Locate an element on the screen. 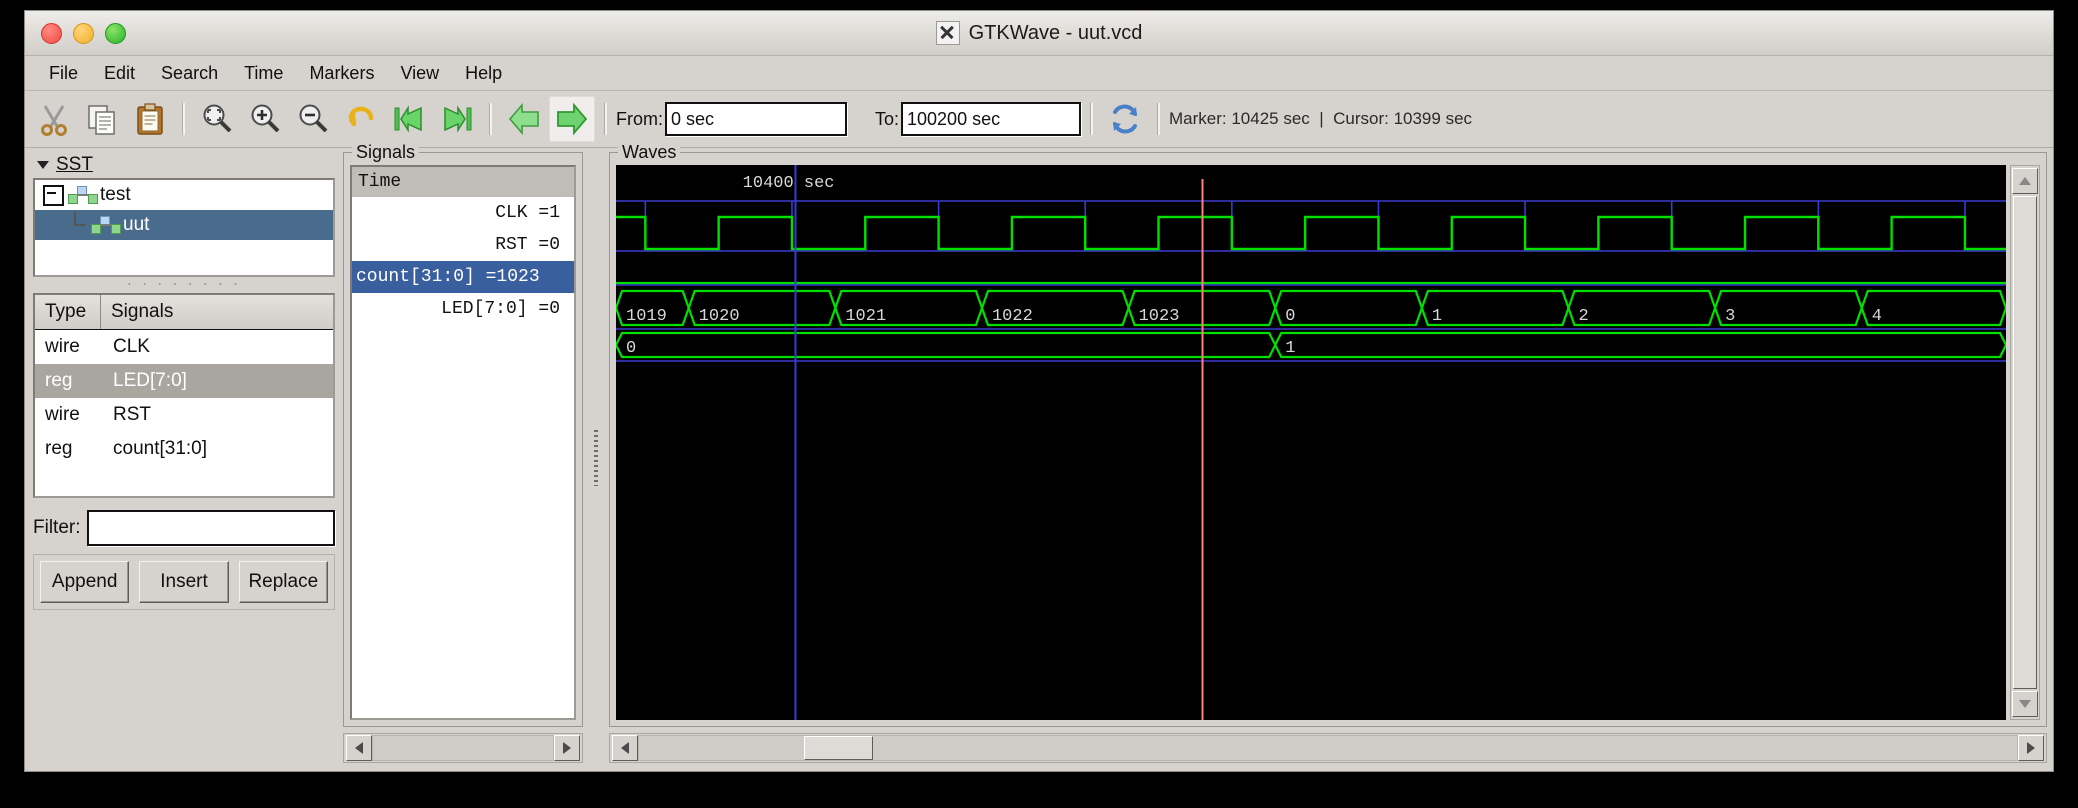 The image size is (2078, 808). pane-resize-grip: · · · · · · · · is located at coordinates (184, 284).